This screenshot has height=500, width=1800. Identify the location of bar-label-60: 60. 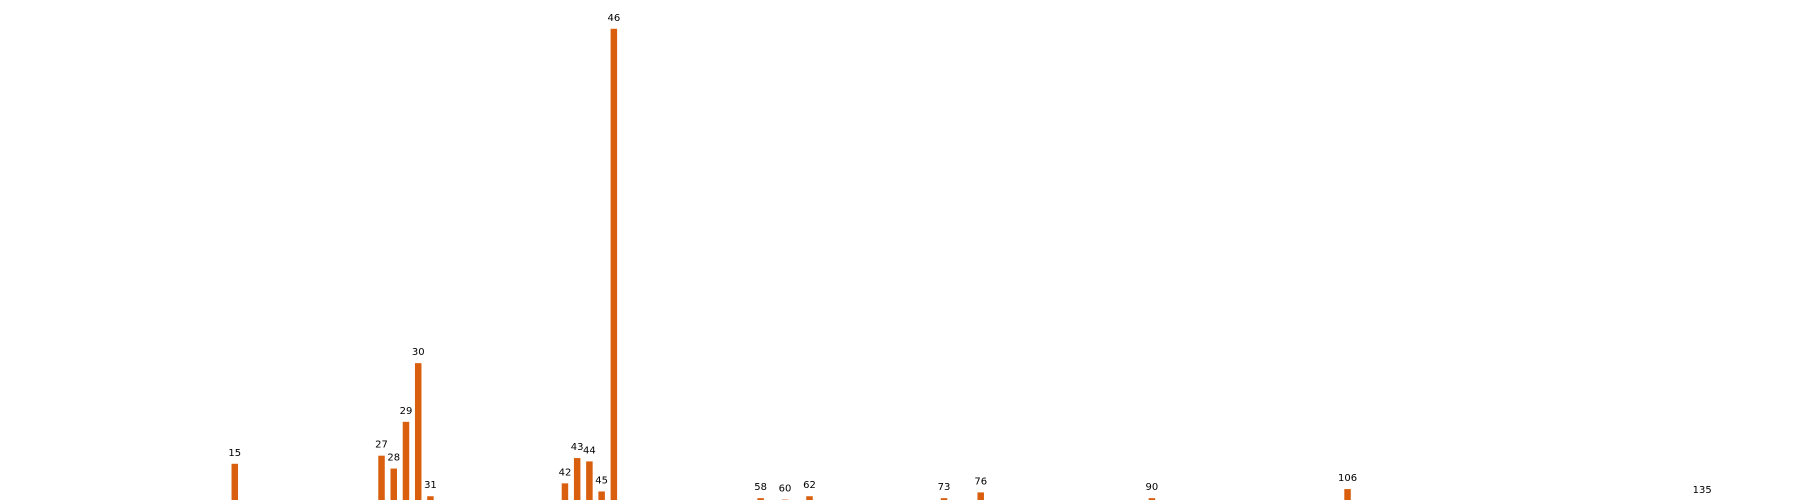
(785, 489).